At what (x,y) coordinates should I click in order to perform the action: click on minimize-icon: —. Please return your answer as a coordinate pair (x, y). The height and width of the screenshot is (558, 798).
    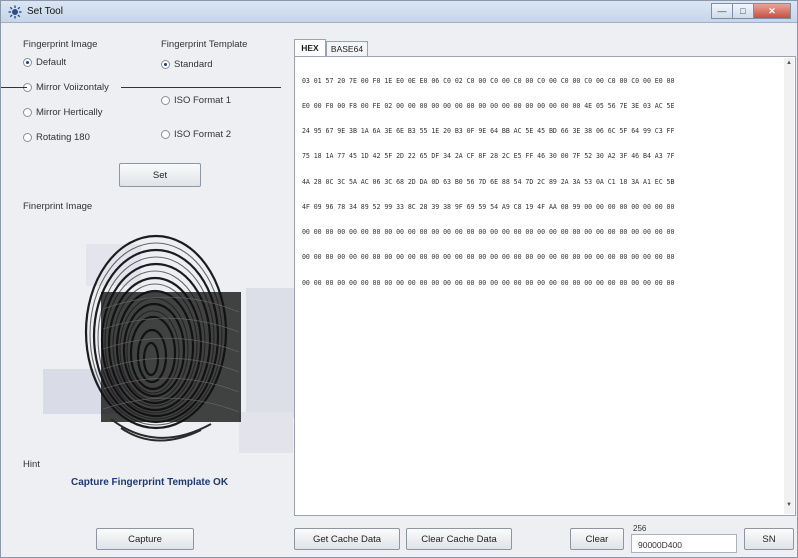
    Looking at the image, I should click on (722, 11).